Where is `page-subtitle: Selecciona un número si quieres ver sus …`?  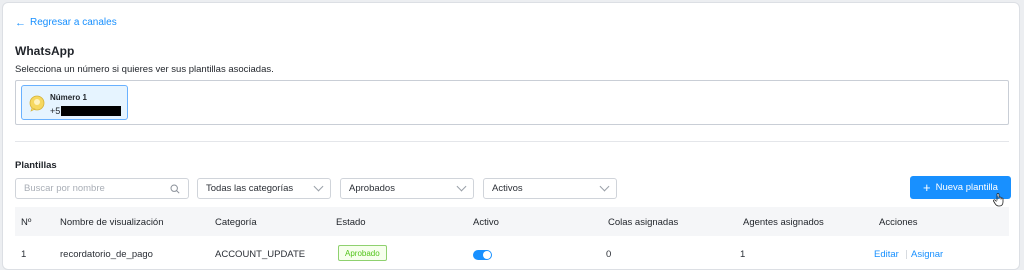 page-subtitle: Selecciona un número si quieres ver sus … is located at coordinates (144, 69).